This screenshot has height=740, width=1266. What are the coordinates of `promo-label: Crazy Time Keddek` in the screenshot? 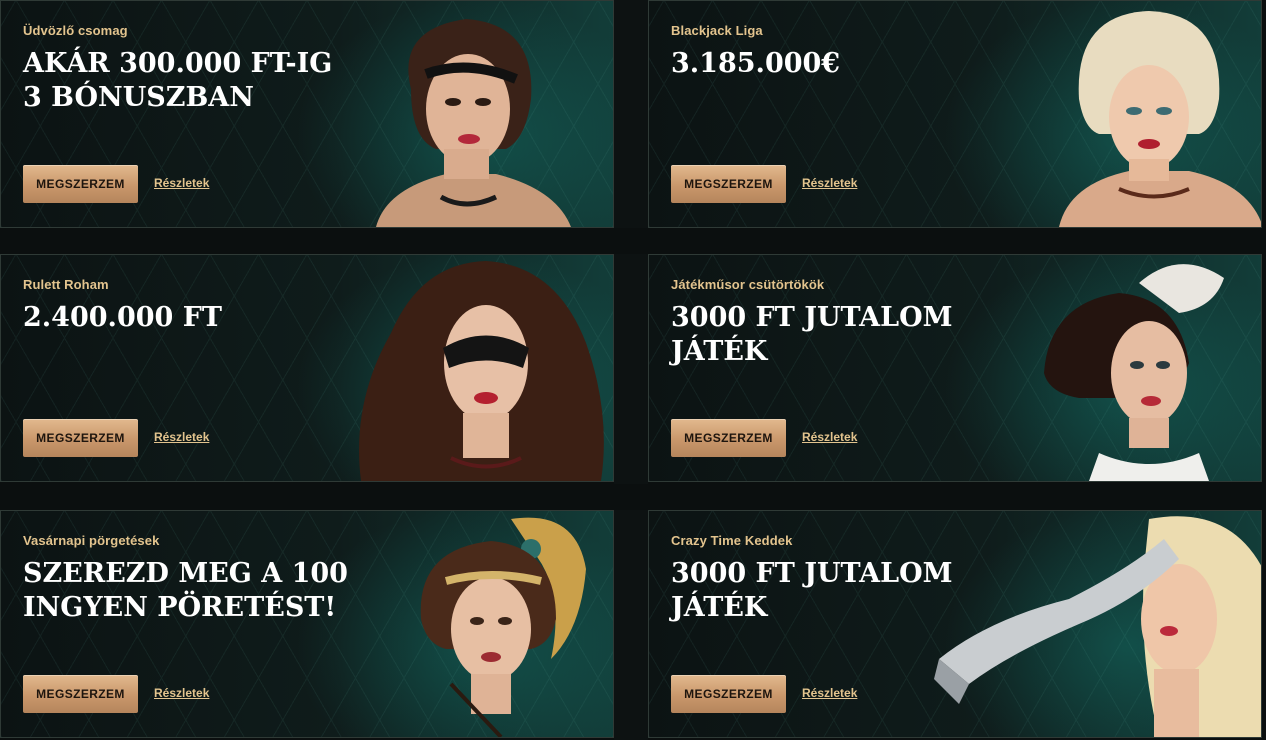 It's located at (732, 540).